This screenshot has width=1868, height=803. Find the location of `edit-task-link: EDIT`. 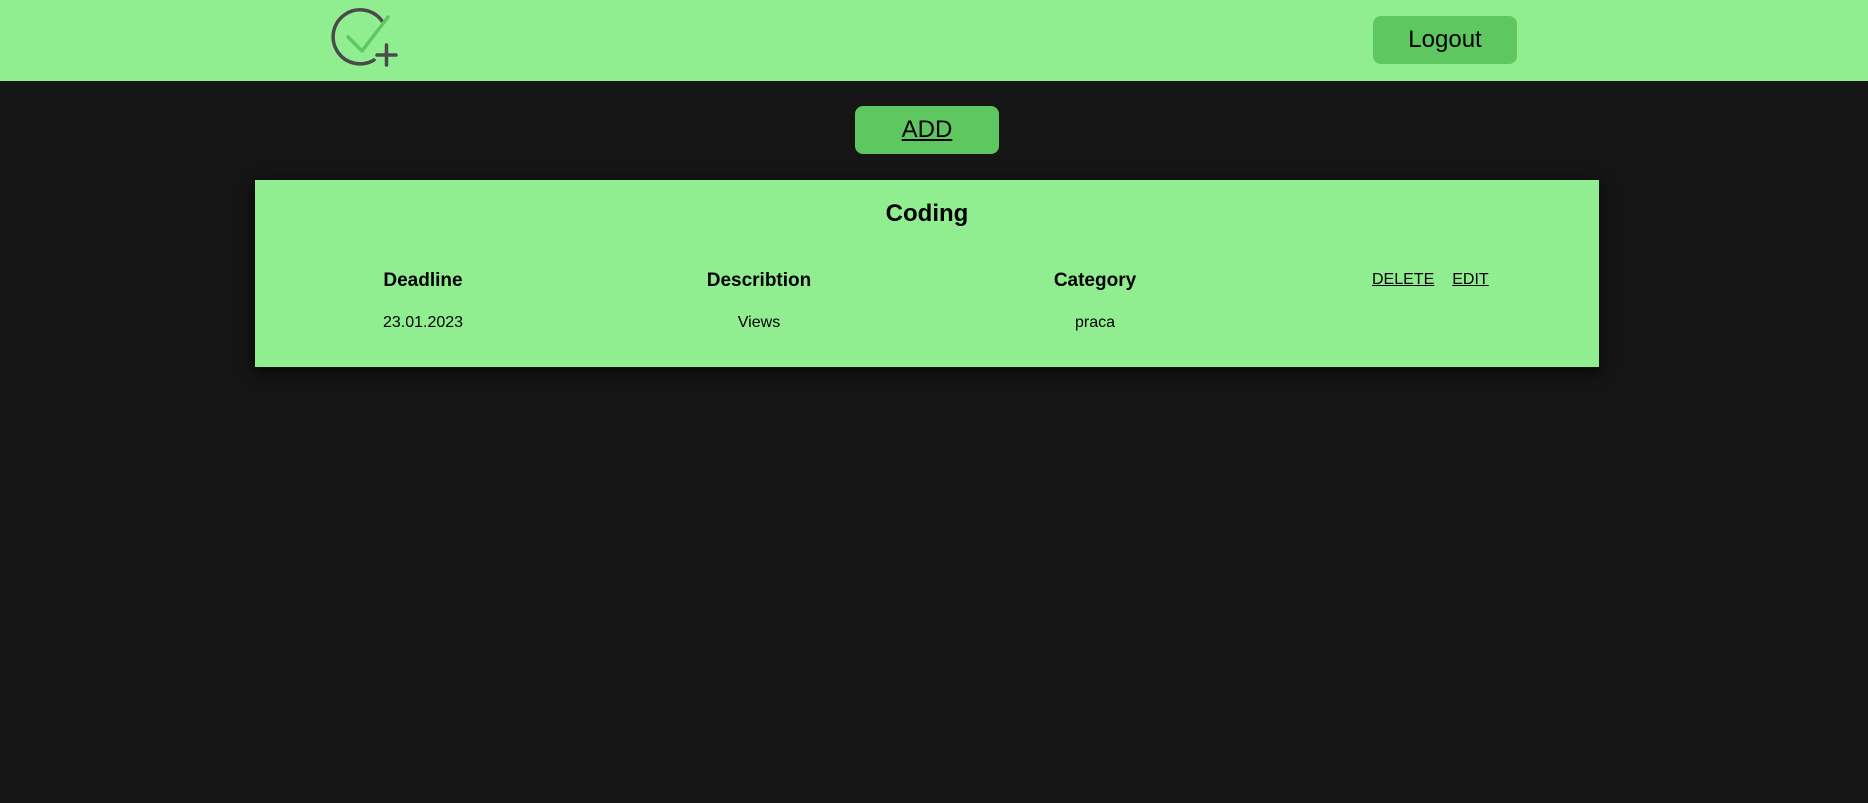

edit-task-link: EDIT is located at coordinates (1470, 280).